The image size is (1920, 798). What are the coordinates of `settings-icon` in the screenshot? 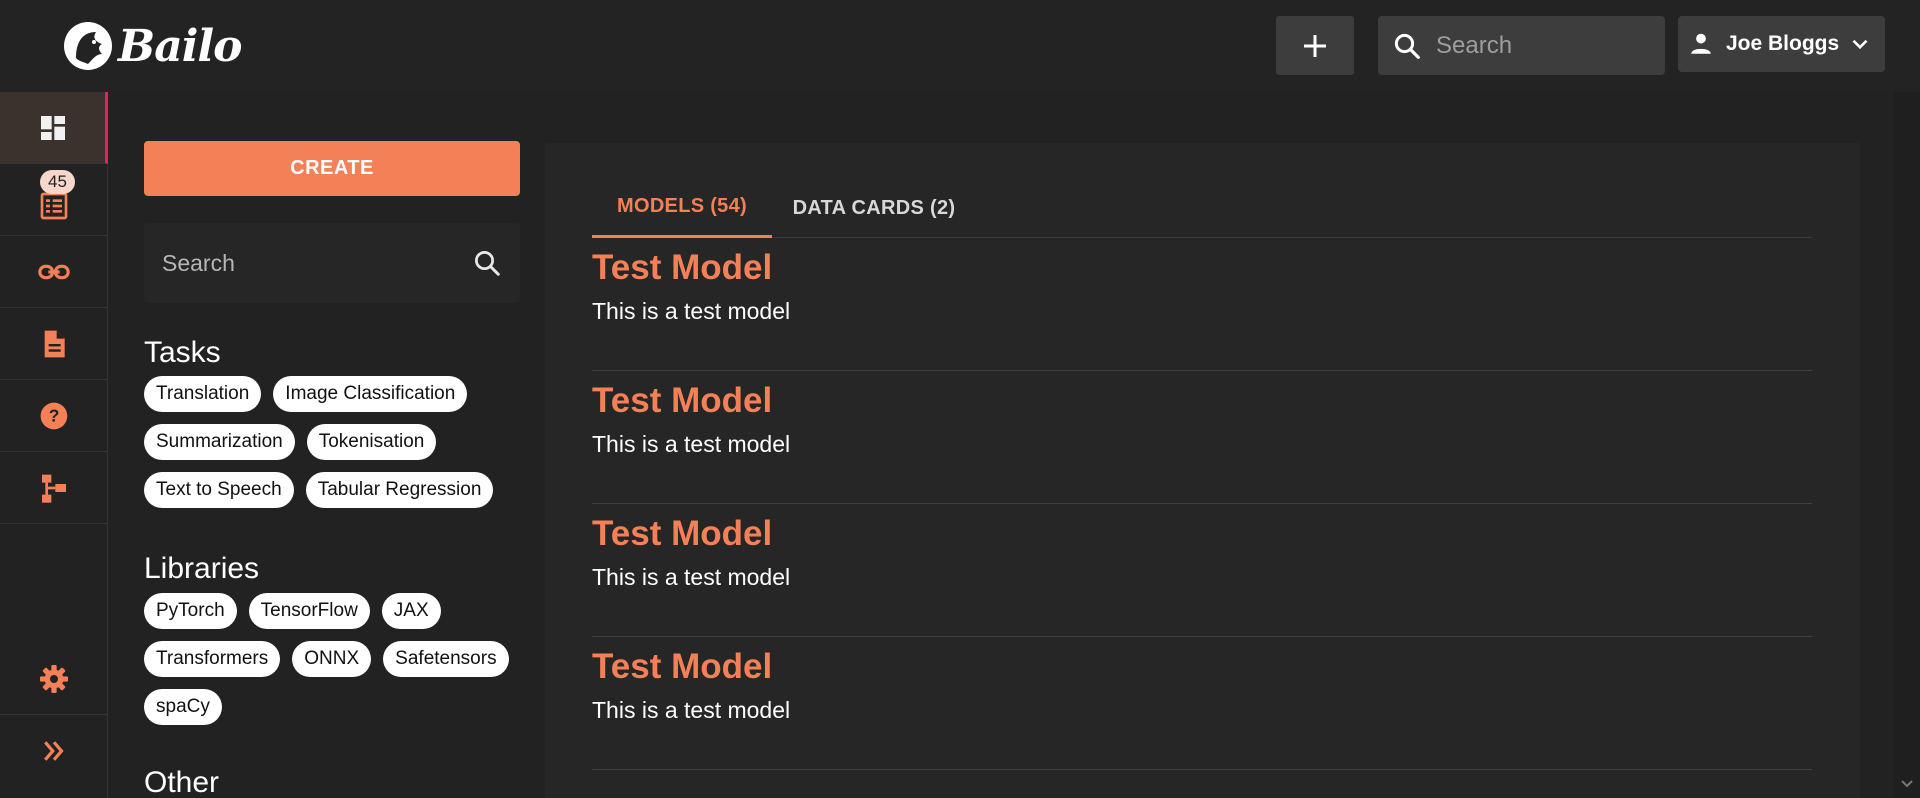 It's located at (54, 678).